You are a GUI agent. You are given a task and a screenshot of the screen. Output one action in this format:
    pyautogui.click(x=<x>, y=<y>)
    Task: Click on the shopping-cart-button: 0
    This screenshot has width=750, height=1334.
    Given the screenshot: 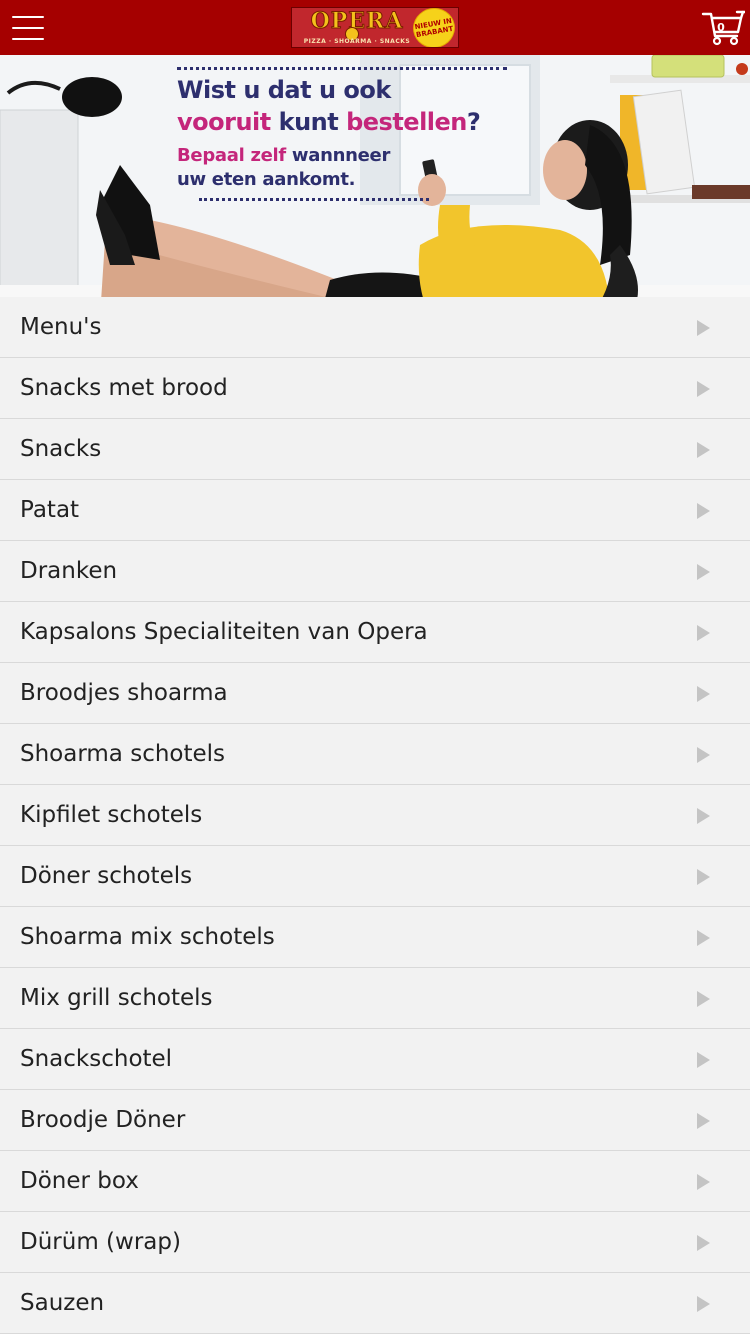 What is the action you would take?
    pyautogui.click(x=724, y=28)
    